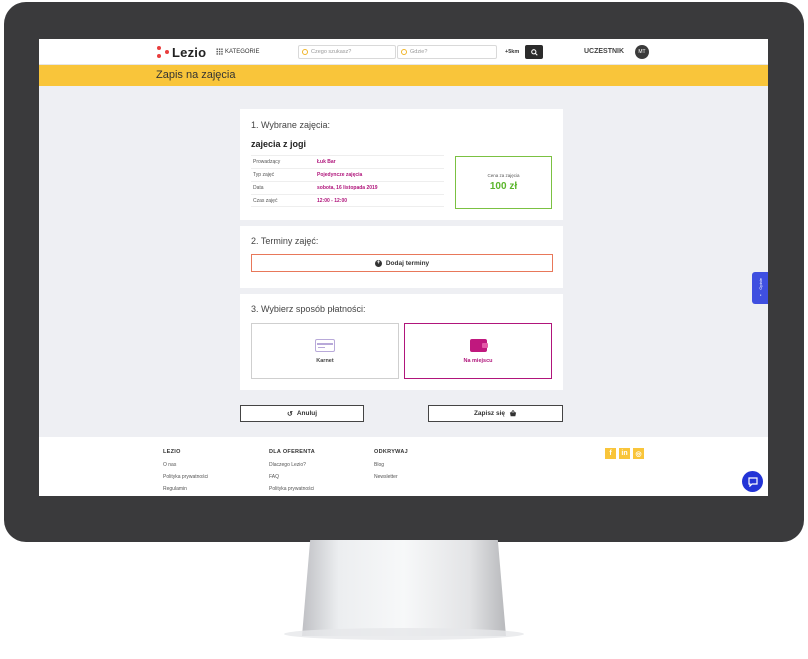 The image size is (808, 659). I want to click on footer-heading: ODKRYWAJ, so click(391, 452).